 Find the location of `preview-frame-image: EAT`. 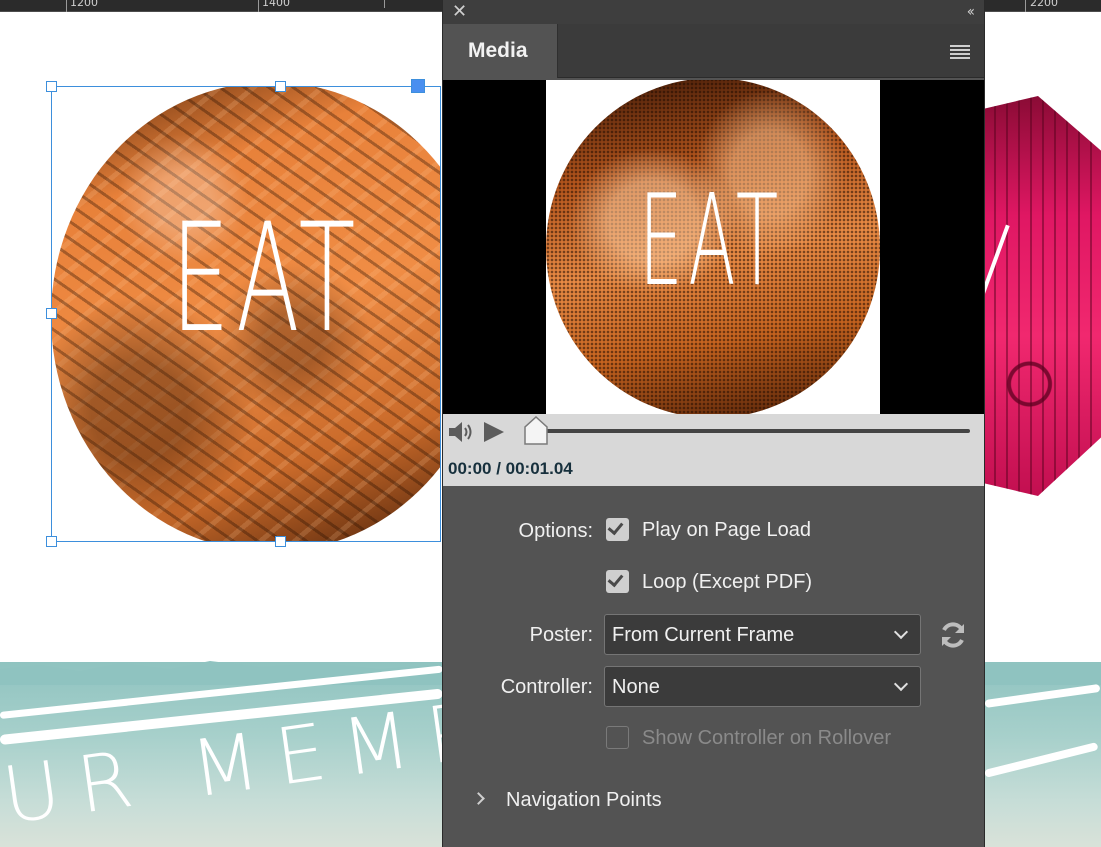

preview-frame-image: EAT is located at coordinates (713, 247).